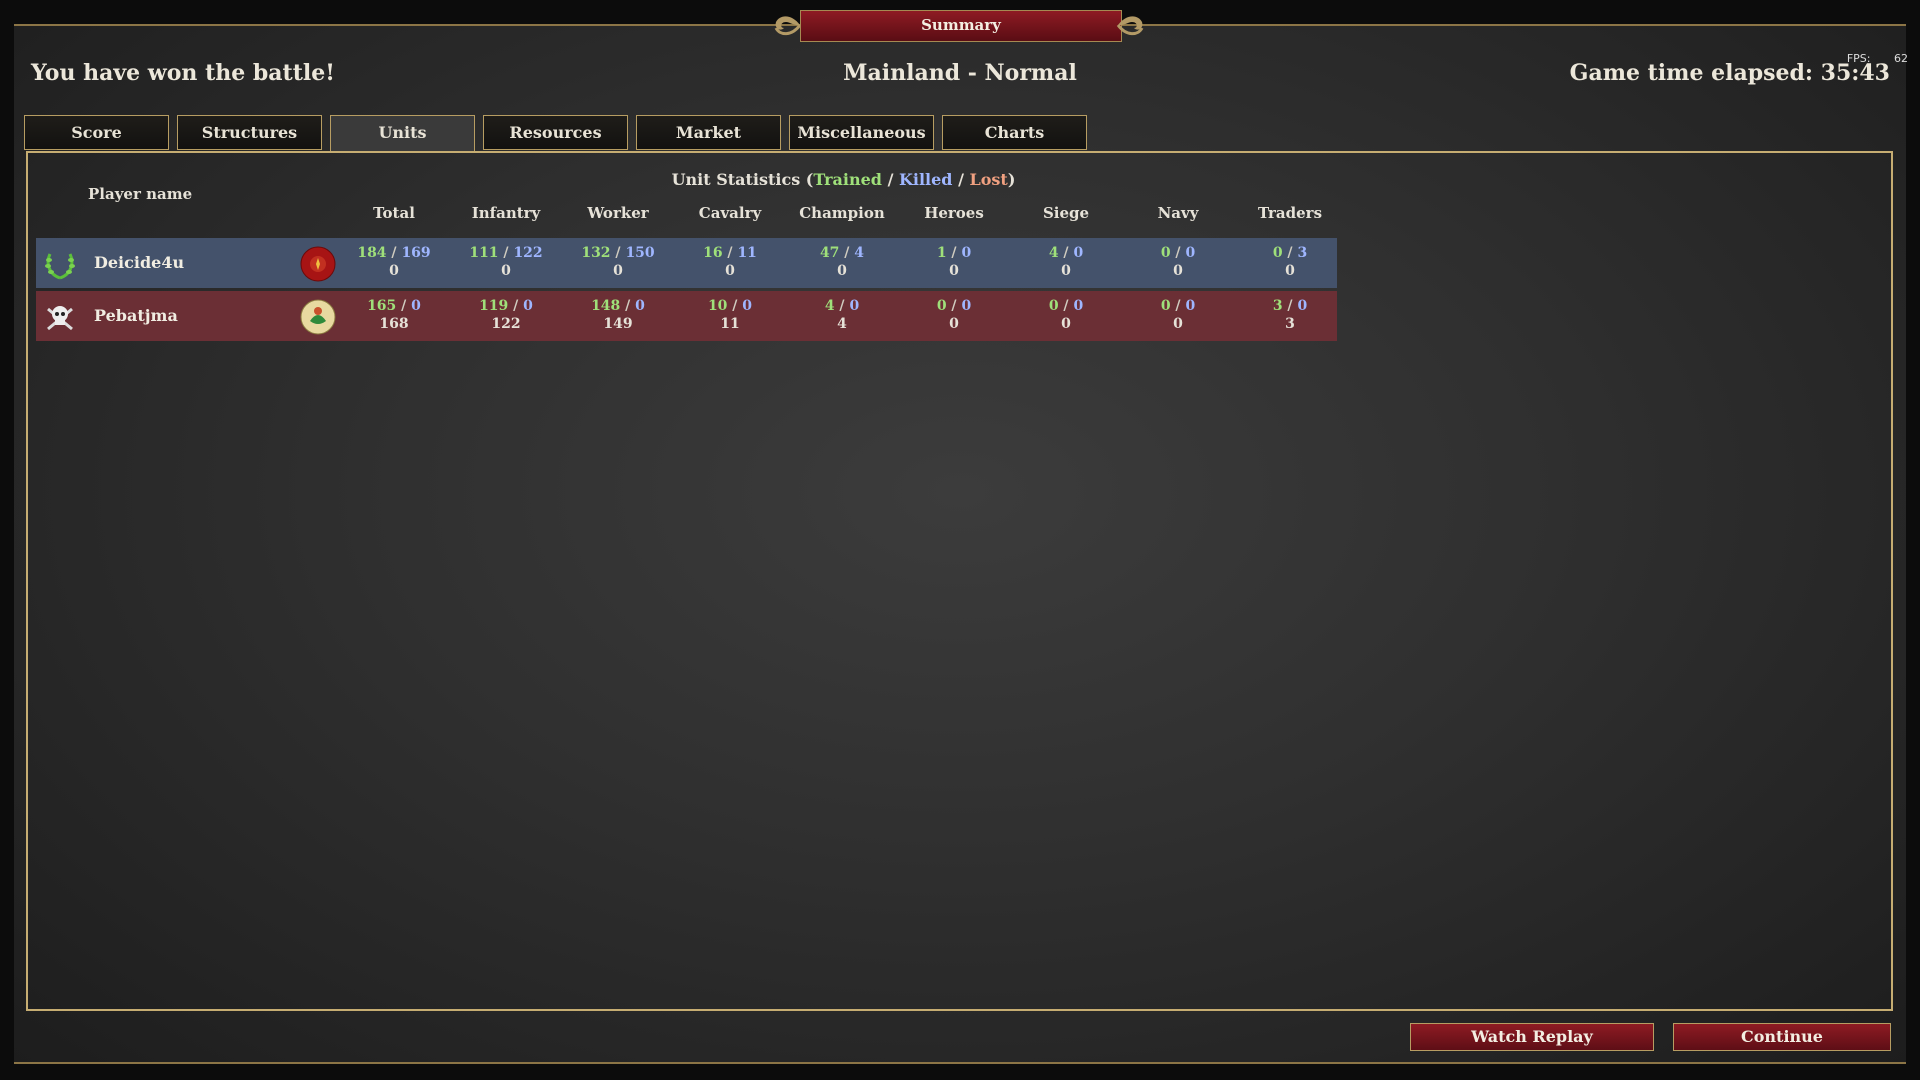  Describe the element at coordinates (941, 253) in the screenshot. I see `trained-value: 1` at that location.